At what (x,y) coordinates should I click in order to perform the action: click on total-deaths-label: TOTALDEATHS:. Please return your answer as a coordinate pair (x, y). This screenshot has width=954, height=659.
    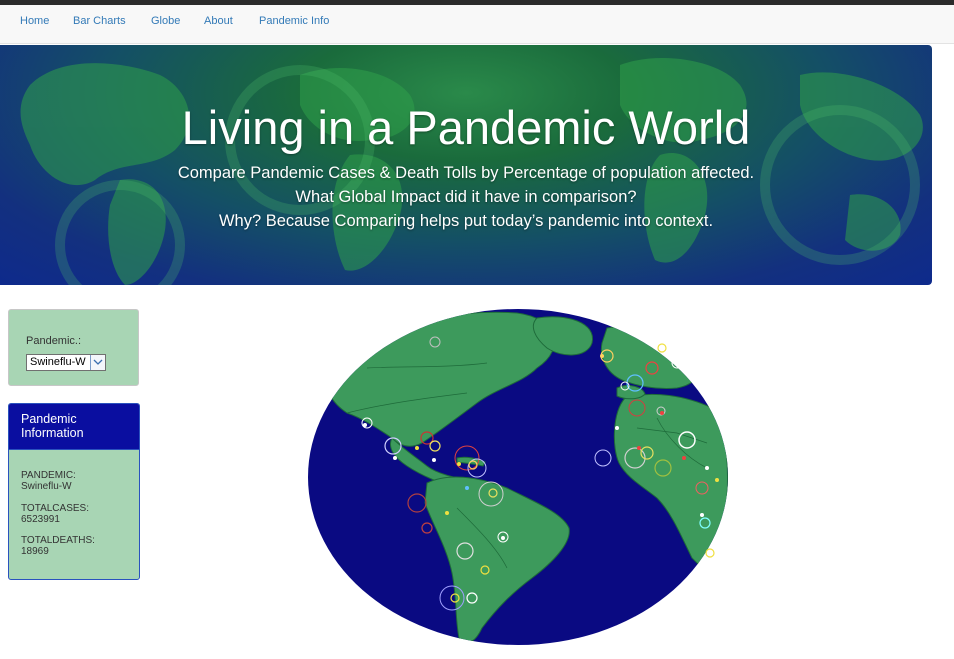
    Looking at the image, I should click on (58, 540).